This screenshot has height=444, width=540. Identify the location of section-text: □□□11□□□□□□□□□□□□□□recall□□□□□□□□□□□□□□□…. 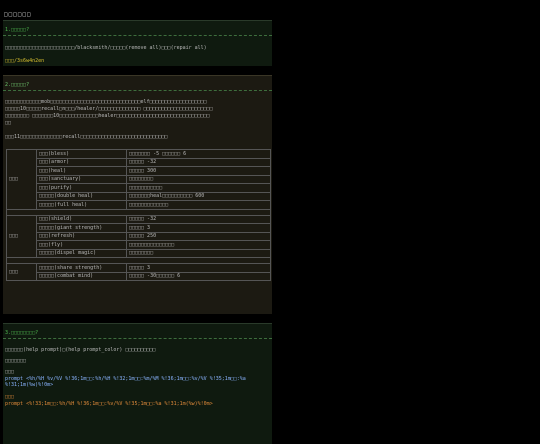
(86, 137).